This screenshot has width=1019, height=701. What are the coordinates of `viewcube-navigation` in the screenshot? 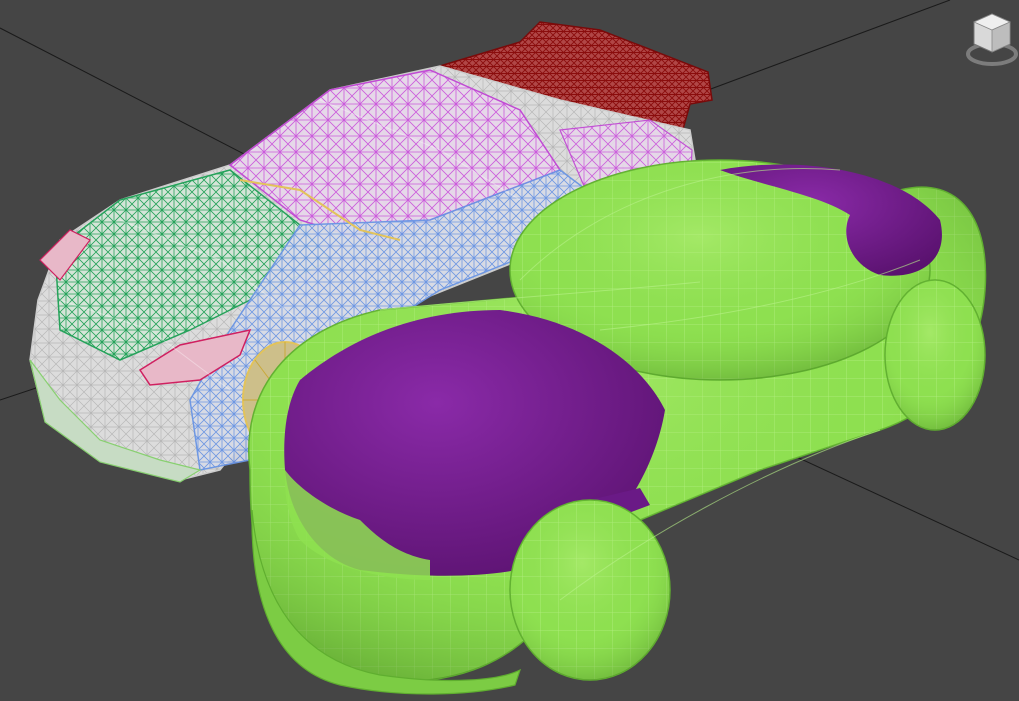 It's located at (990, 39).